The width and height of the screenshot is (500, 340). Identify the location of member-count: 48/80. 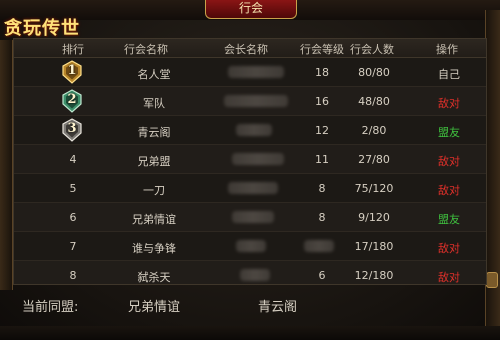
(374, 101).